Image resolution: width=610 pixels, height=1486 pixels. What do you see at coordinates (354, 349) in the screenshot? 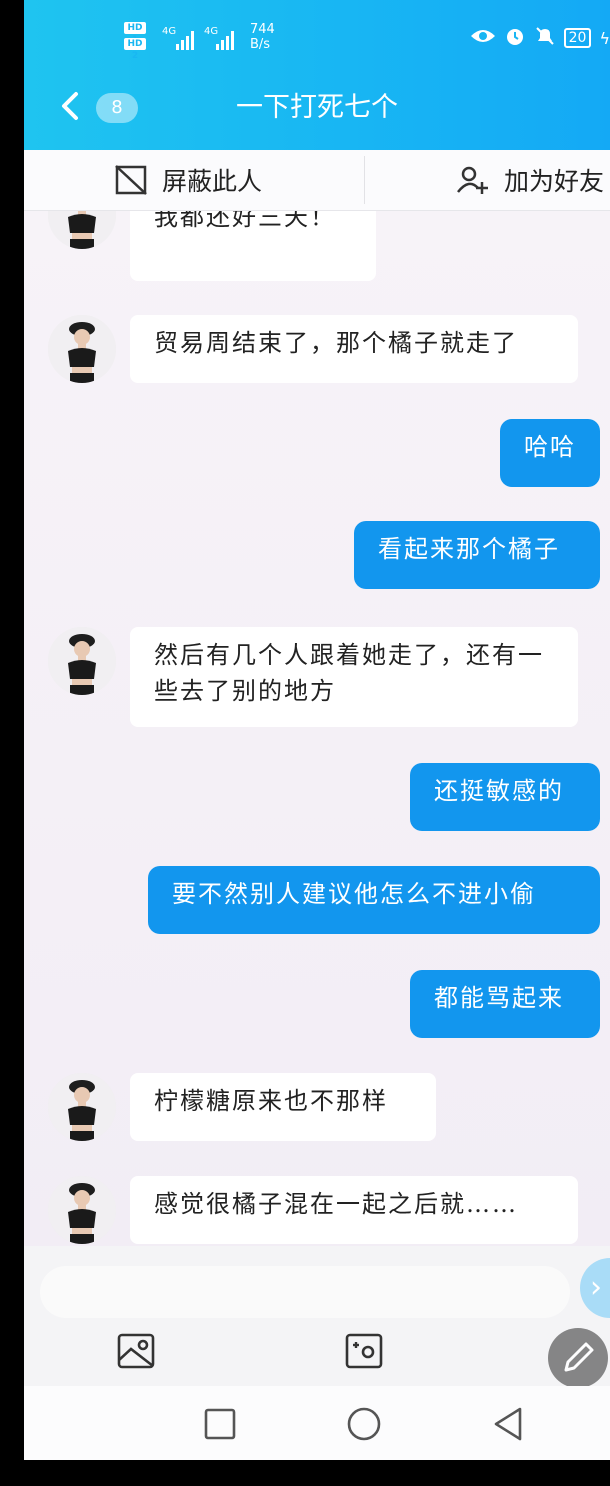
I see `message-bubble-in: 贸易周结束了，那个橘子就走了` at bounding box center [354, 349].